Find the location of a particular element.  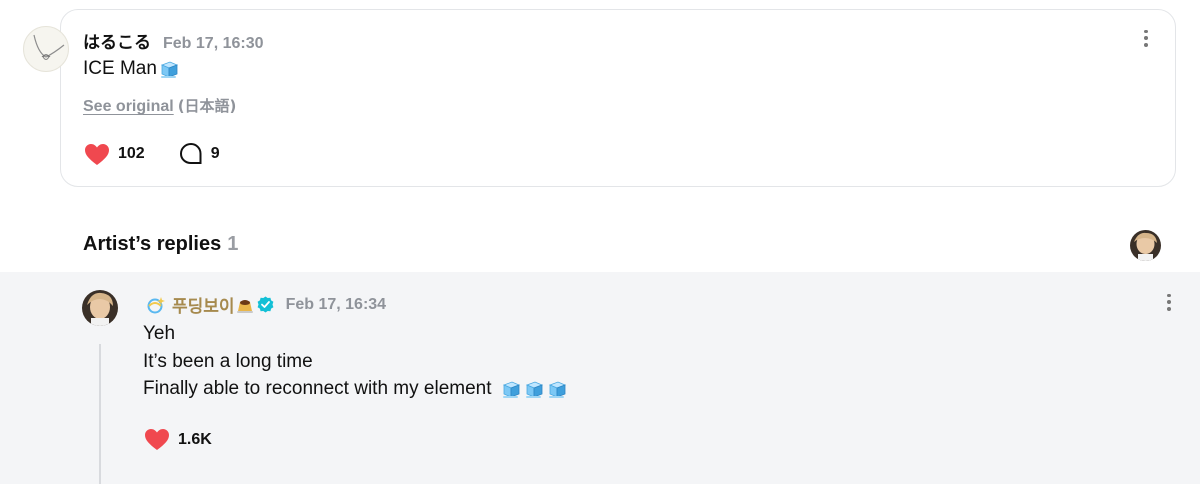

original-language: (日本語) is located at coordinates (207, 106).